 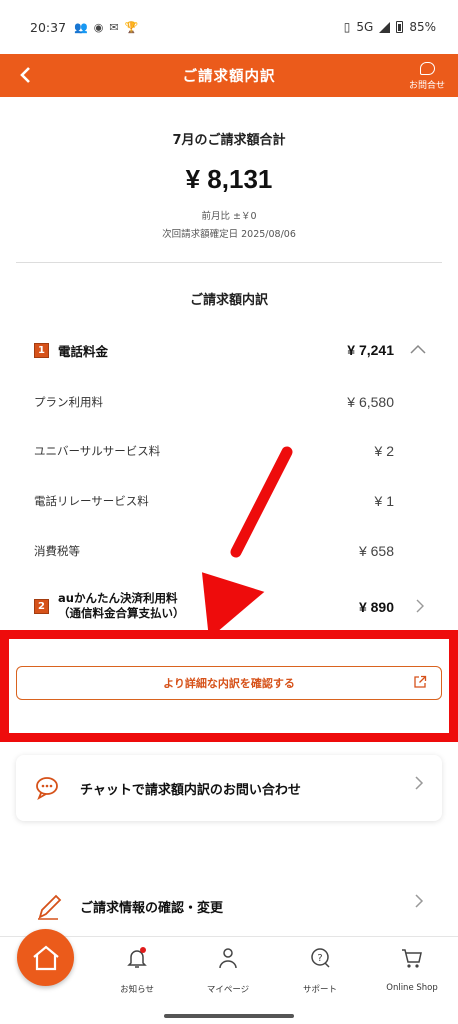 What do you see at coordinates (229, 27) in the screenshot?
I see `status-bar: 20:37 👥 ◉ ✉ 🏆 ▯ 5G 85%` at bounding box center [229, 27].